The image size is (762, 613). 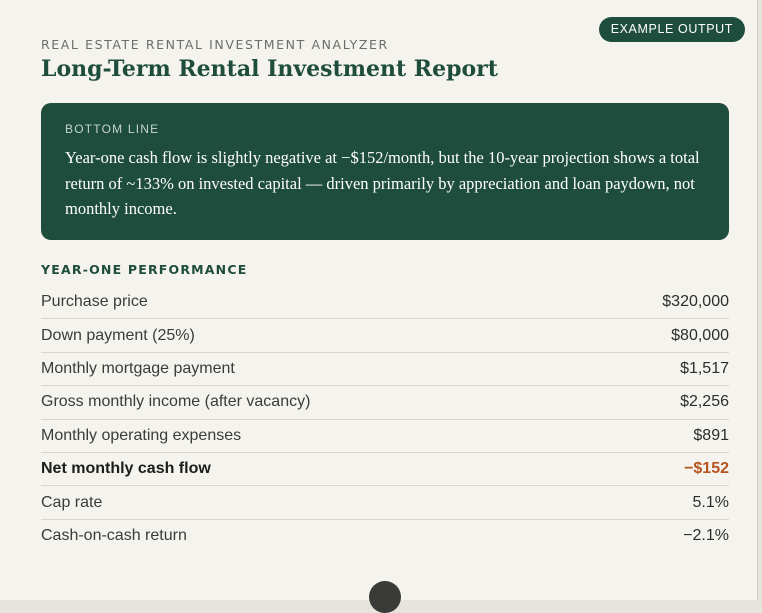 I want to click on metric-label: Monthly mortgage payment, so click(x=138, y=368).